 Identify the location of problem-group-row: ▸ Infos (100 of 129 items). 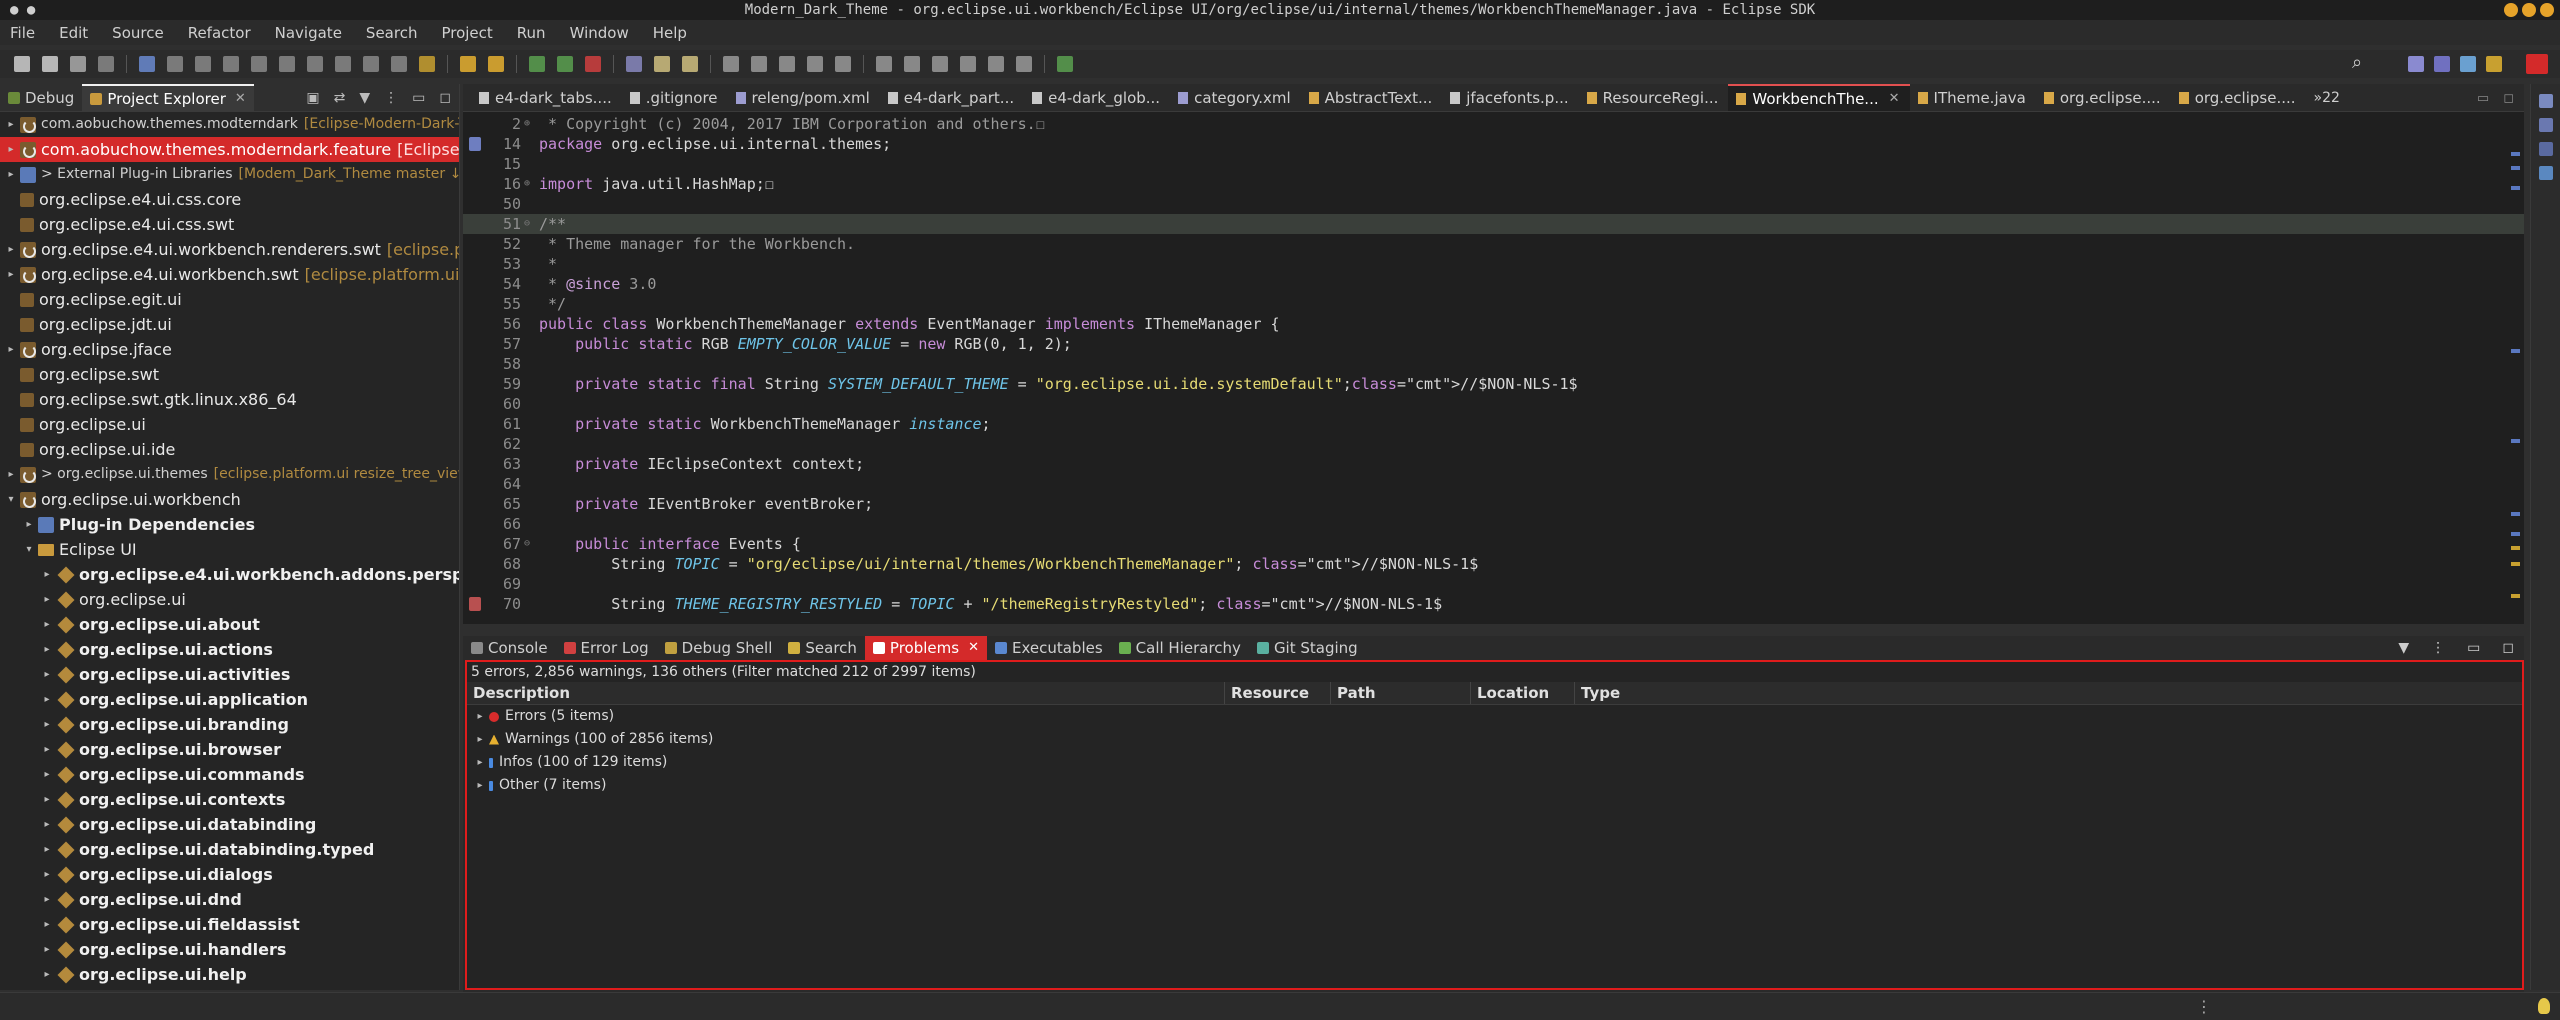
(1494, 762).